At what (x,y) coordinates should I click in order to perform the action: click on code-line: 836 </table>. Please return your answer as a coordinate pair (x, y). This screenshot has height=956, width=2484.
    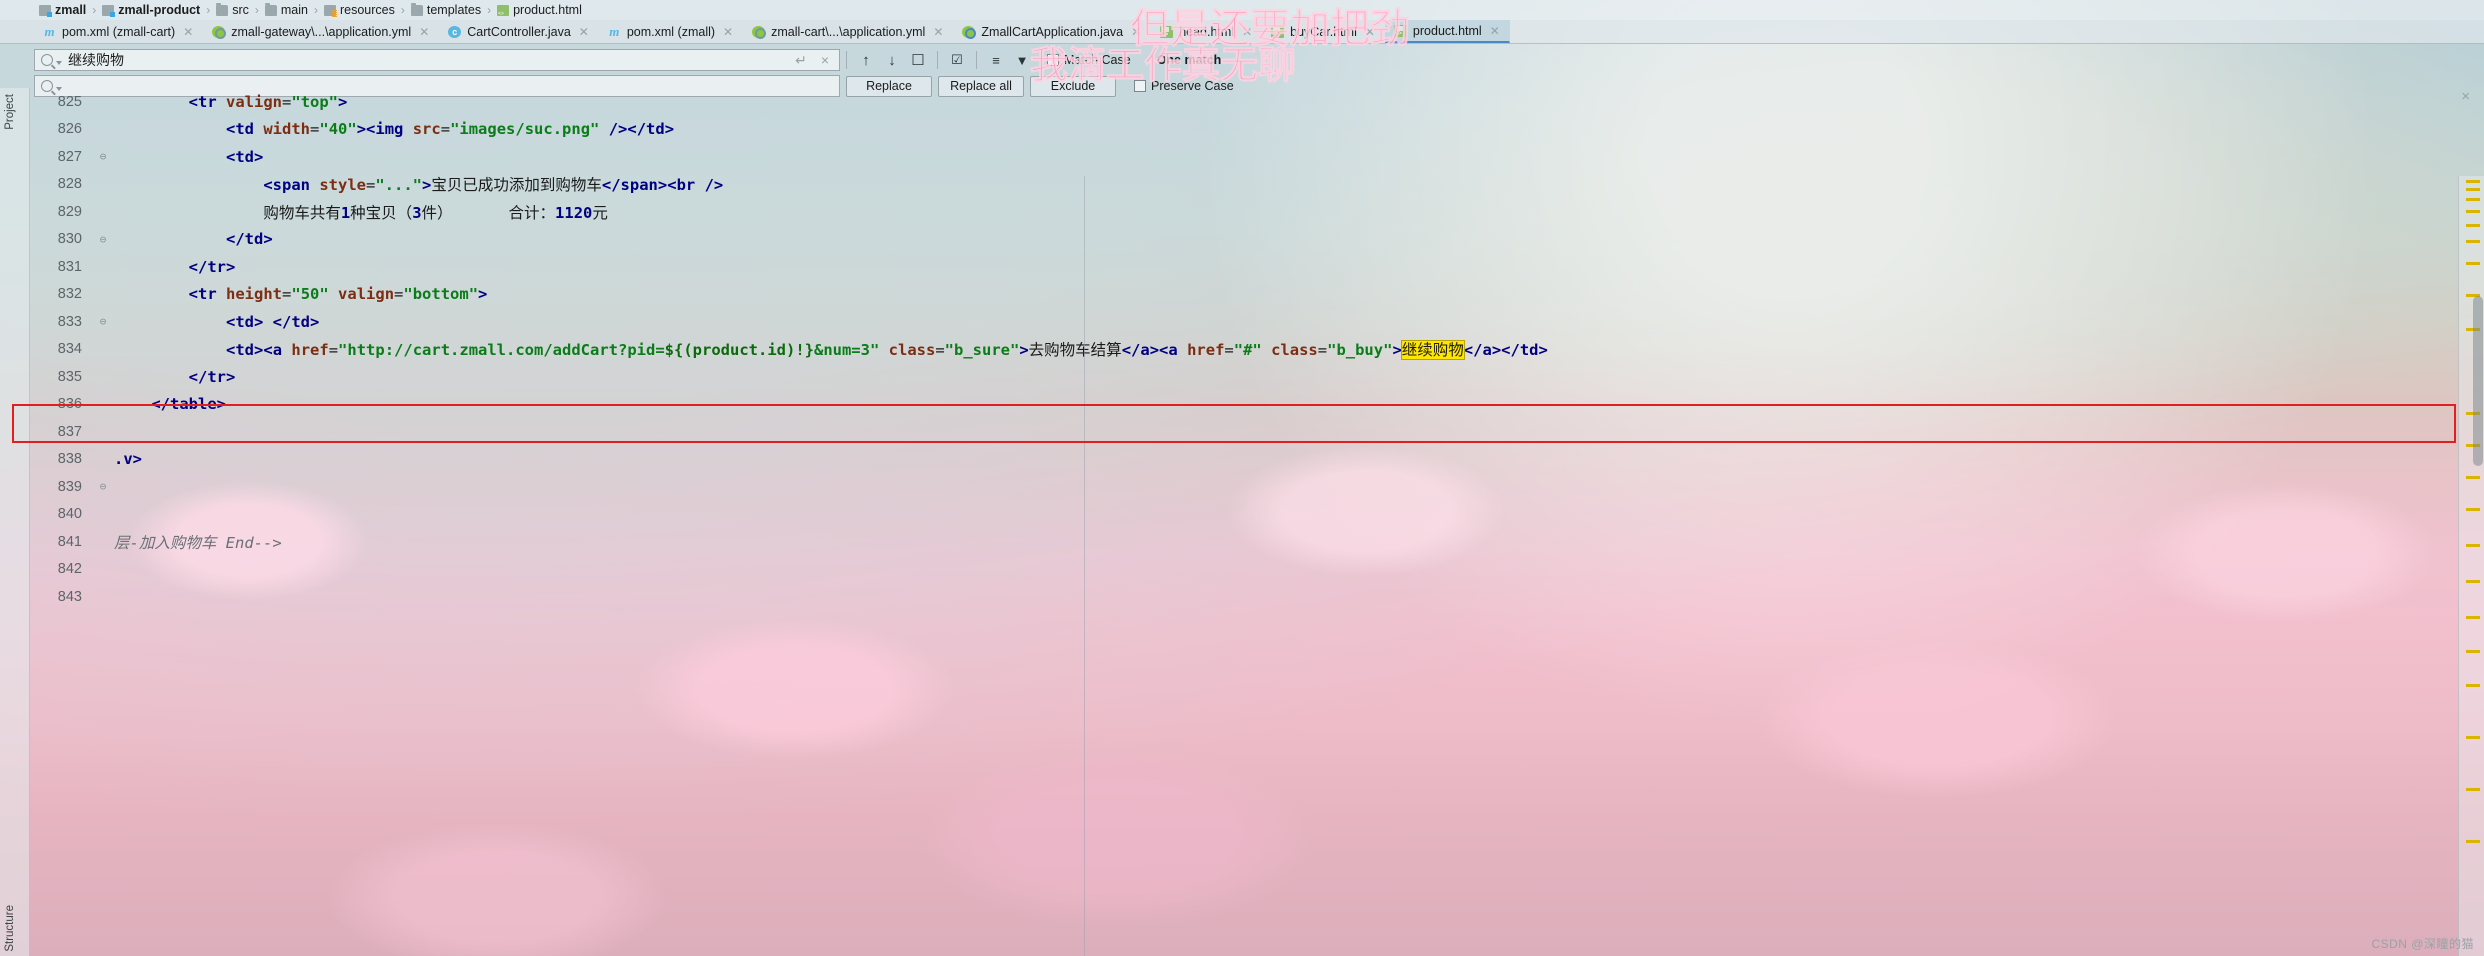
    Looking at the image, I should click on (1257, 405).